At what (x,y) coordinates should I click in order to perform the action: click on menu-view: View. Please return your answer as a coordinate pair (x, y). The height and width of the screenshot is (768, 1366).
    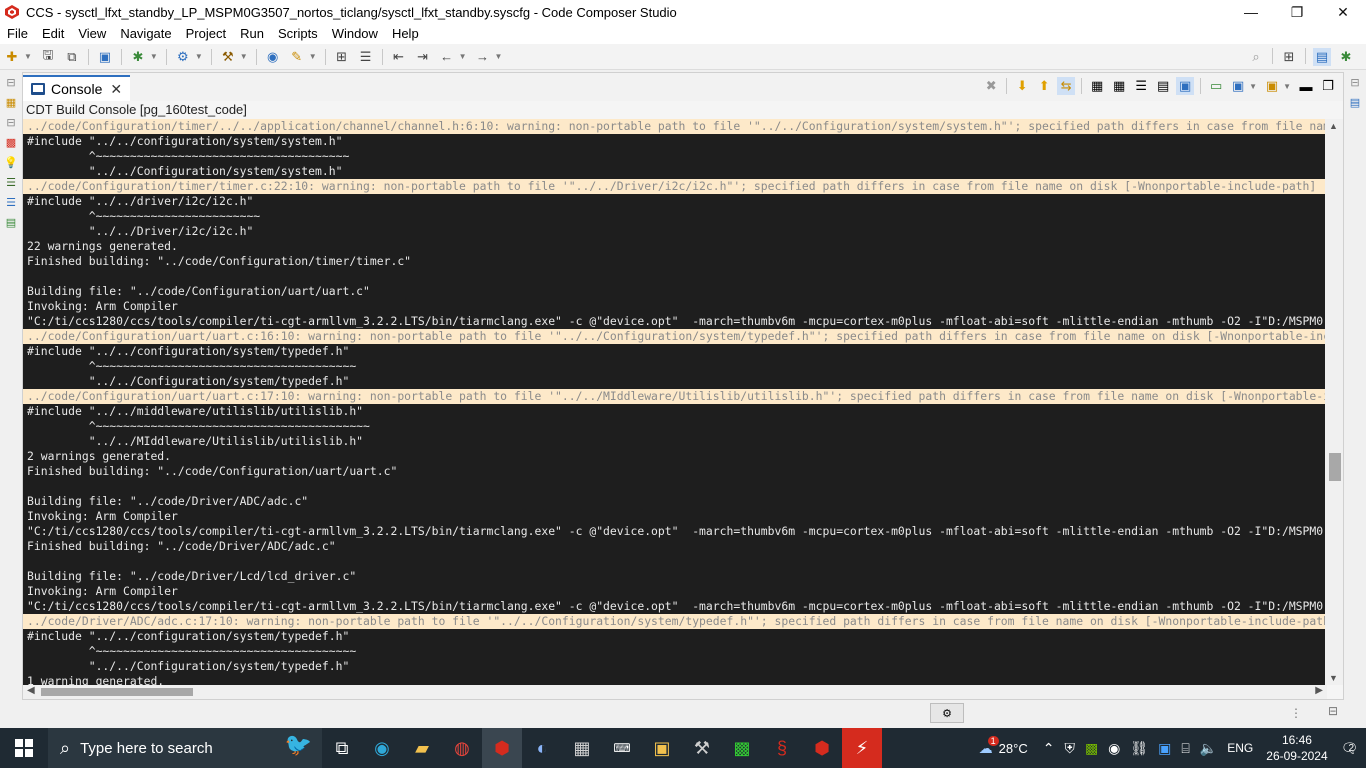
    Looking at the image, I should click on (92, 34).